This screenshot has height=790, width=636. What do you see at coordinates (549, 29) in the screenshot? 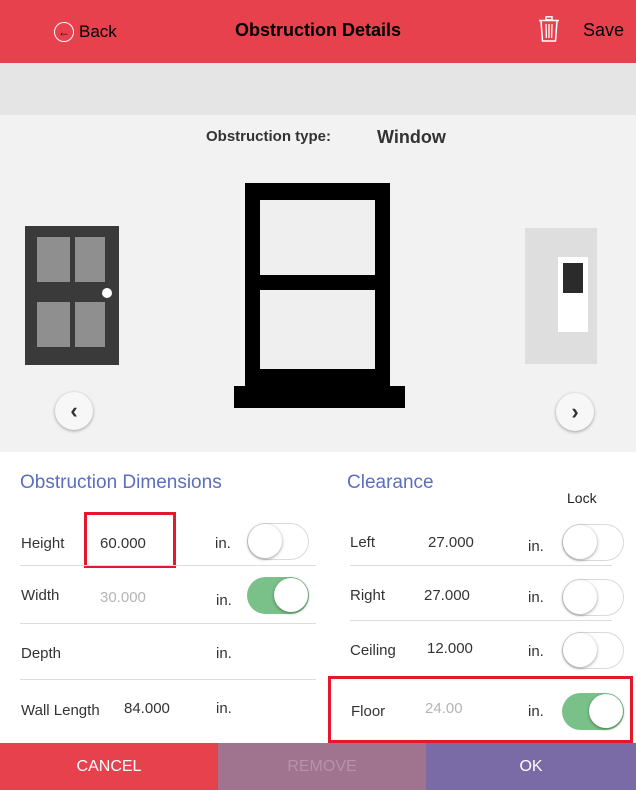
I see `trash-icon` at bounding box center [549, 29].